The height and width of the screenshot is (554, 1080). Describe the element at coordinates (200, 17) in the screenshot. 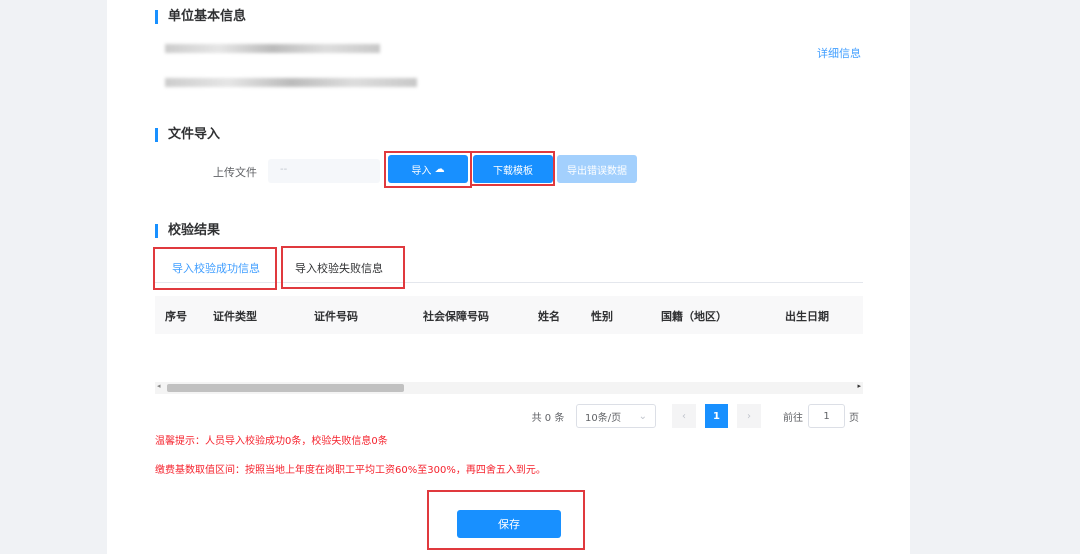

I see `section-title-unit-info: 单位基本信息` at that location.